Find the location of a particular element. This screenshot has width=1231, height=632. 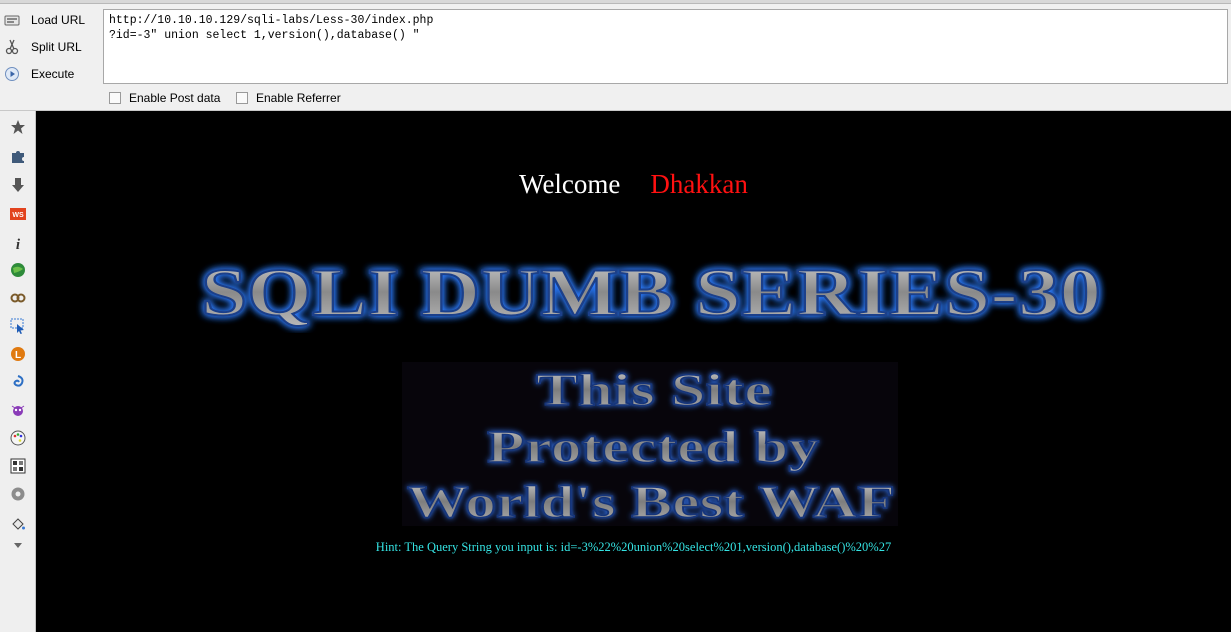

title-banner-image: SQLI DUMB SERIES-30 is located at coordinates (651, 292).